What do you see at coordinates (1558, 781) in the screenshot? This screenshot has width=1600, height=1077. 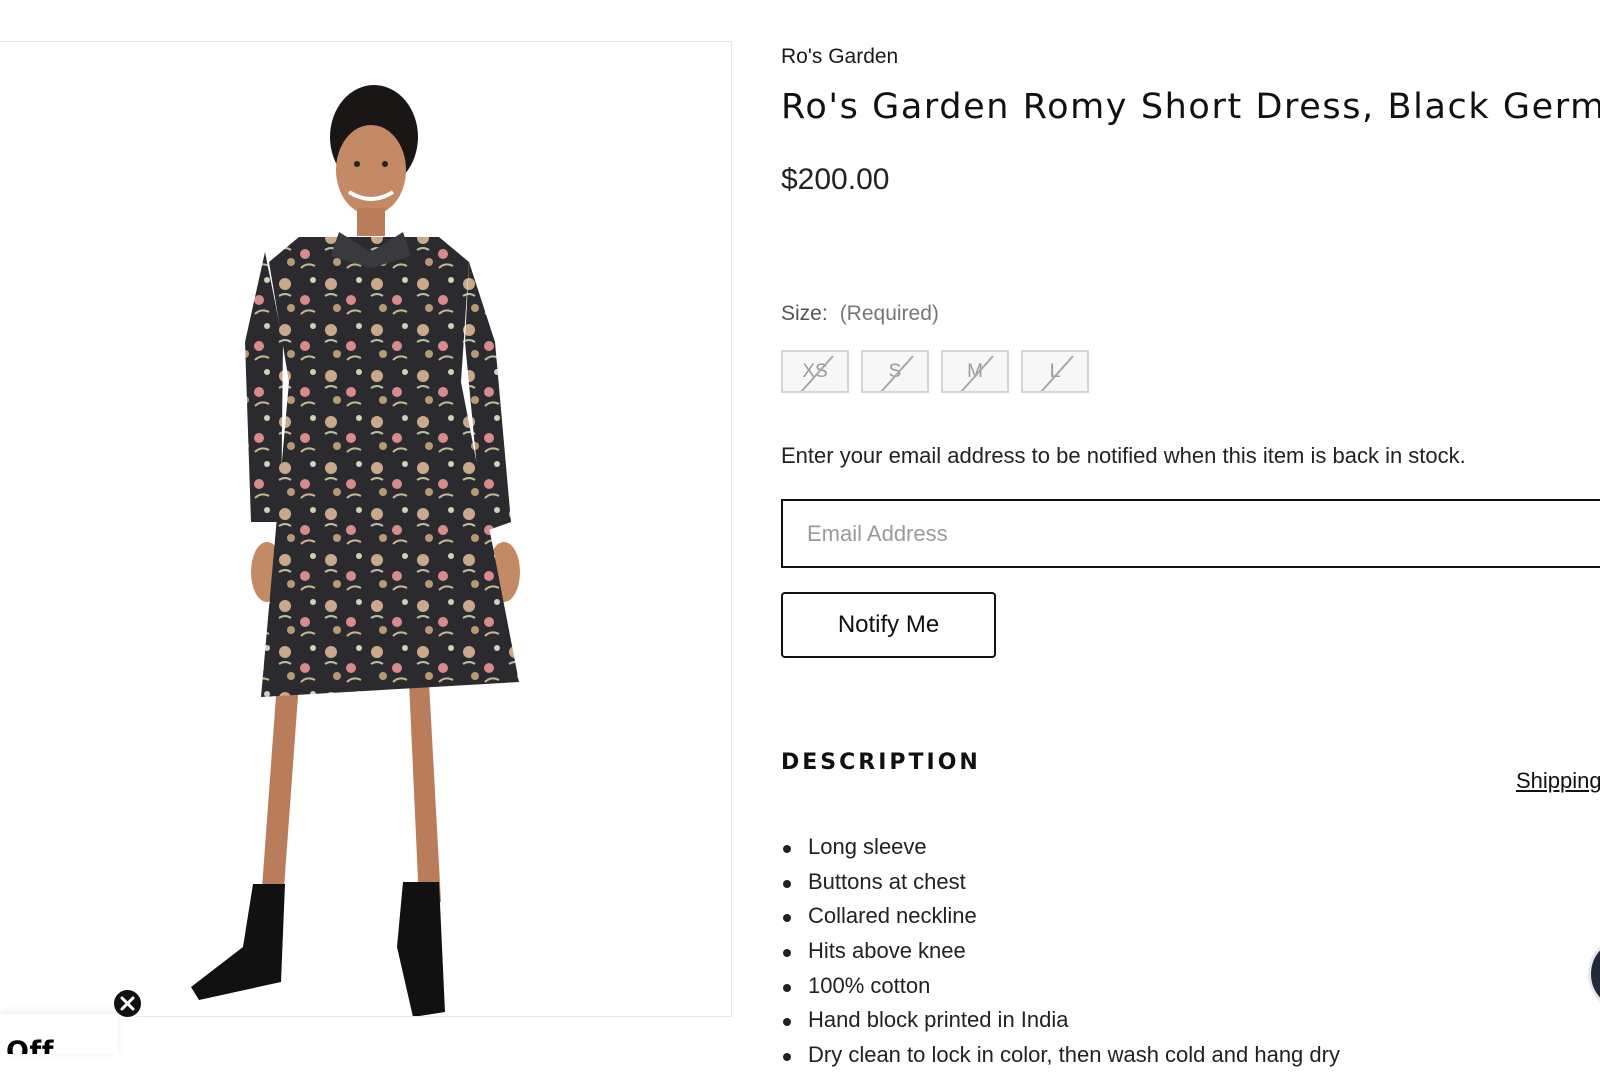 I see `shipping-link: Shipping` at bounding box center [1558, 781].